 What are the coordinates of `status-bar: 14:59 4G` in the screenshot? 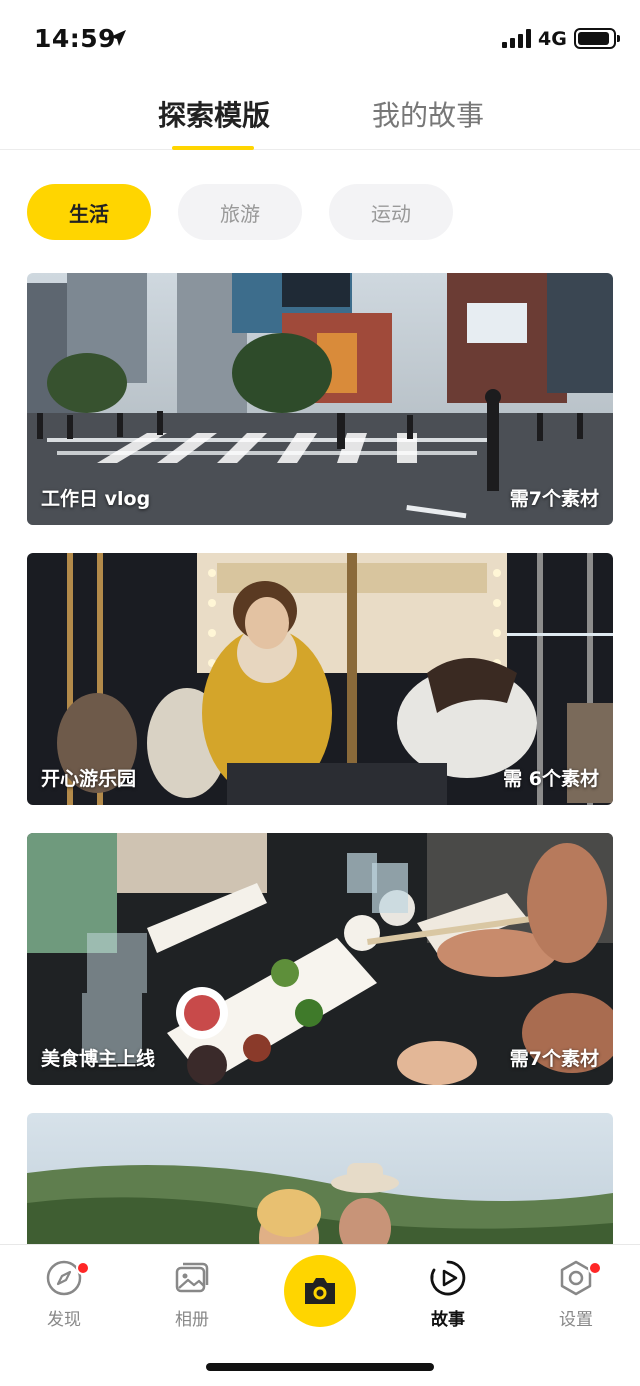 It's located at (320, 39).